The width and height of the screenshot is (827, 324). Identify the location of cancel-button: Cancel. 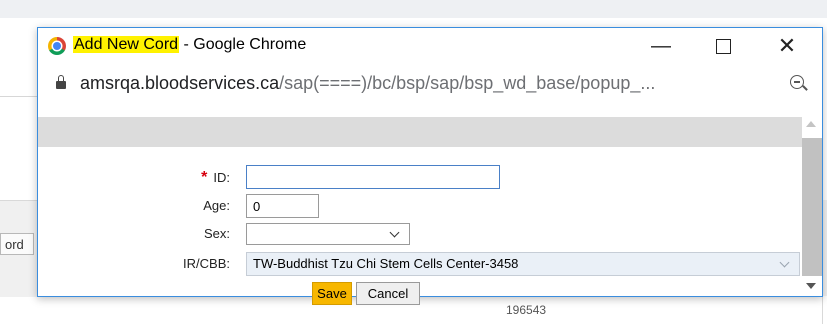
(388, 293).